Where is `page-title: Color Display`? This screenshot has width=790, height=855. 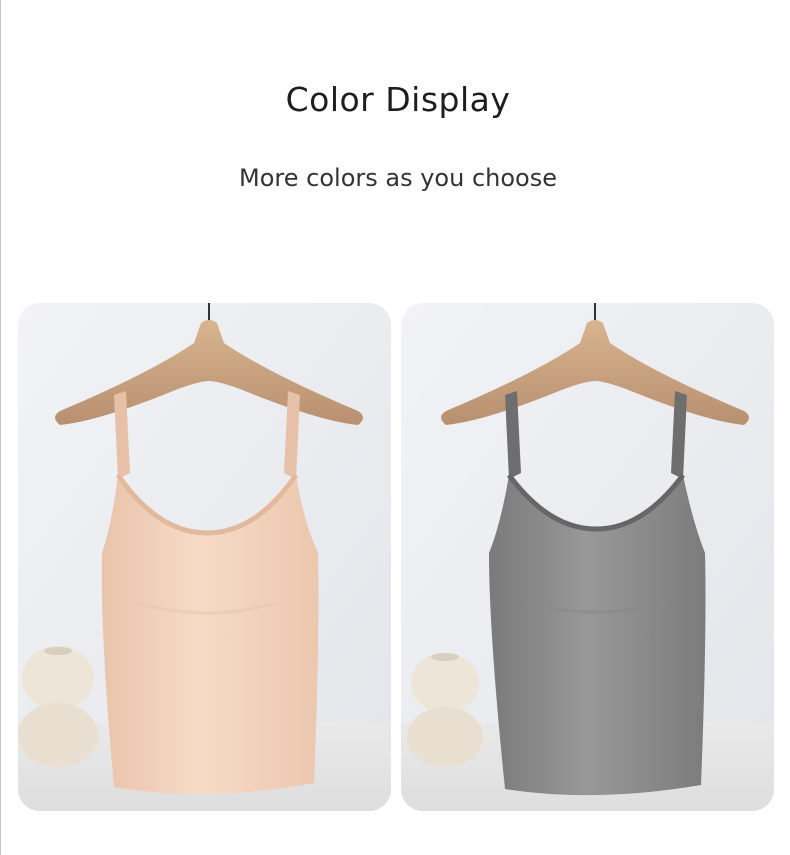 page-title: Color Display is located at coordinates (398, 99).